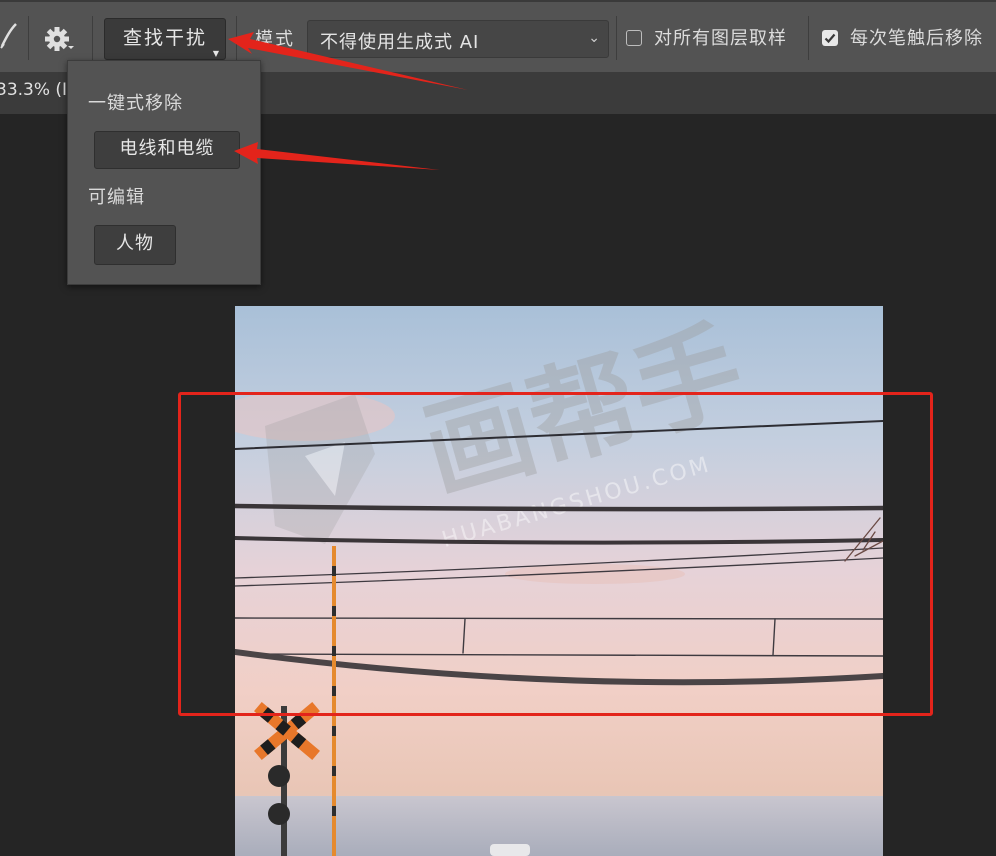  I want to click on brush-tool-icon, so click(9, 35).